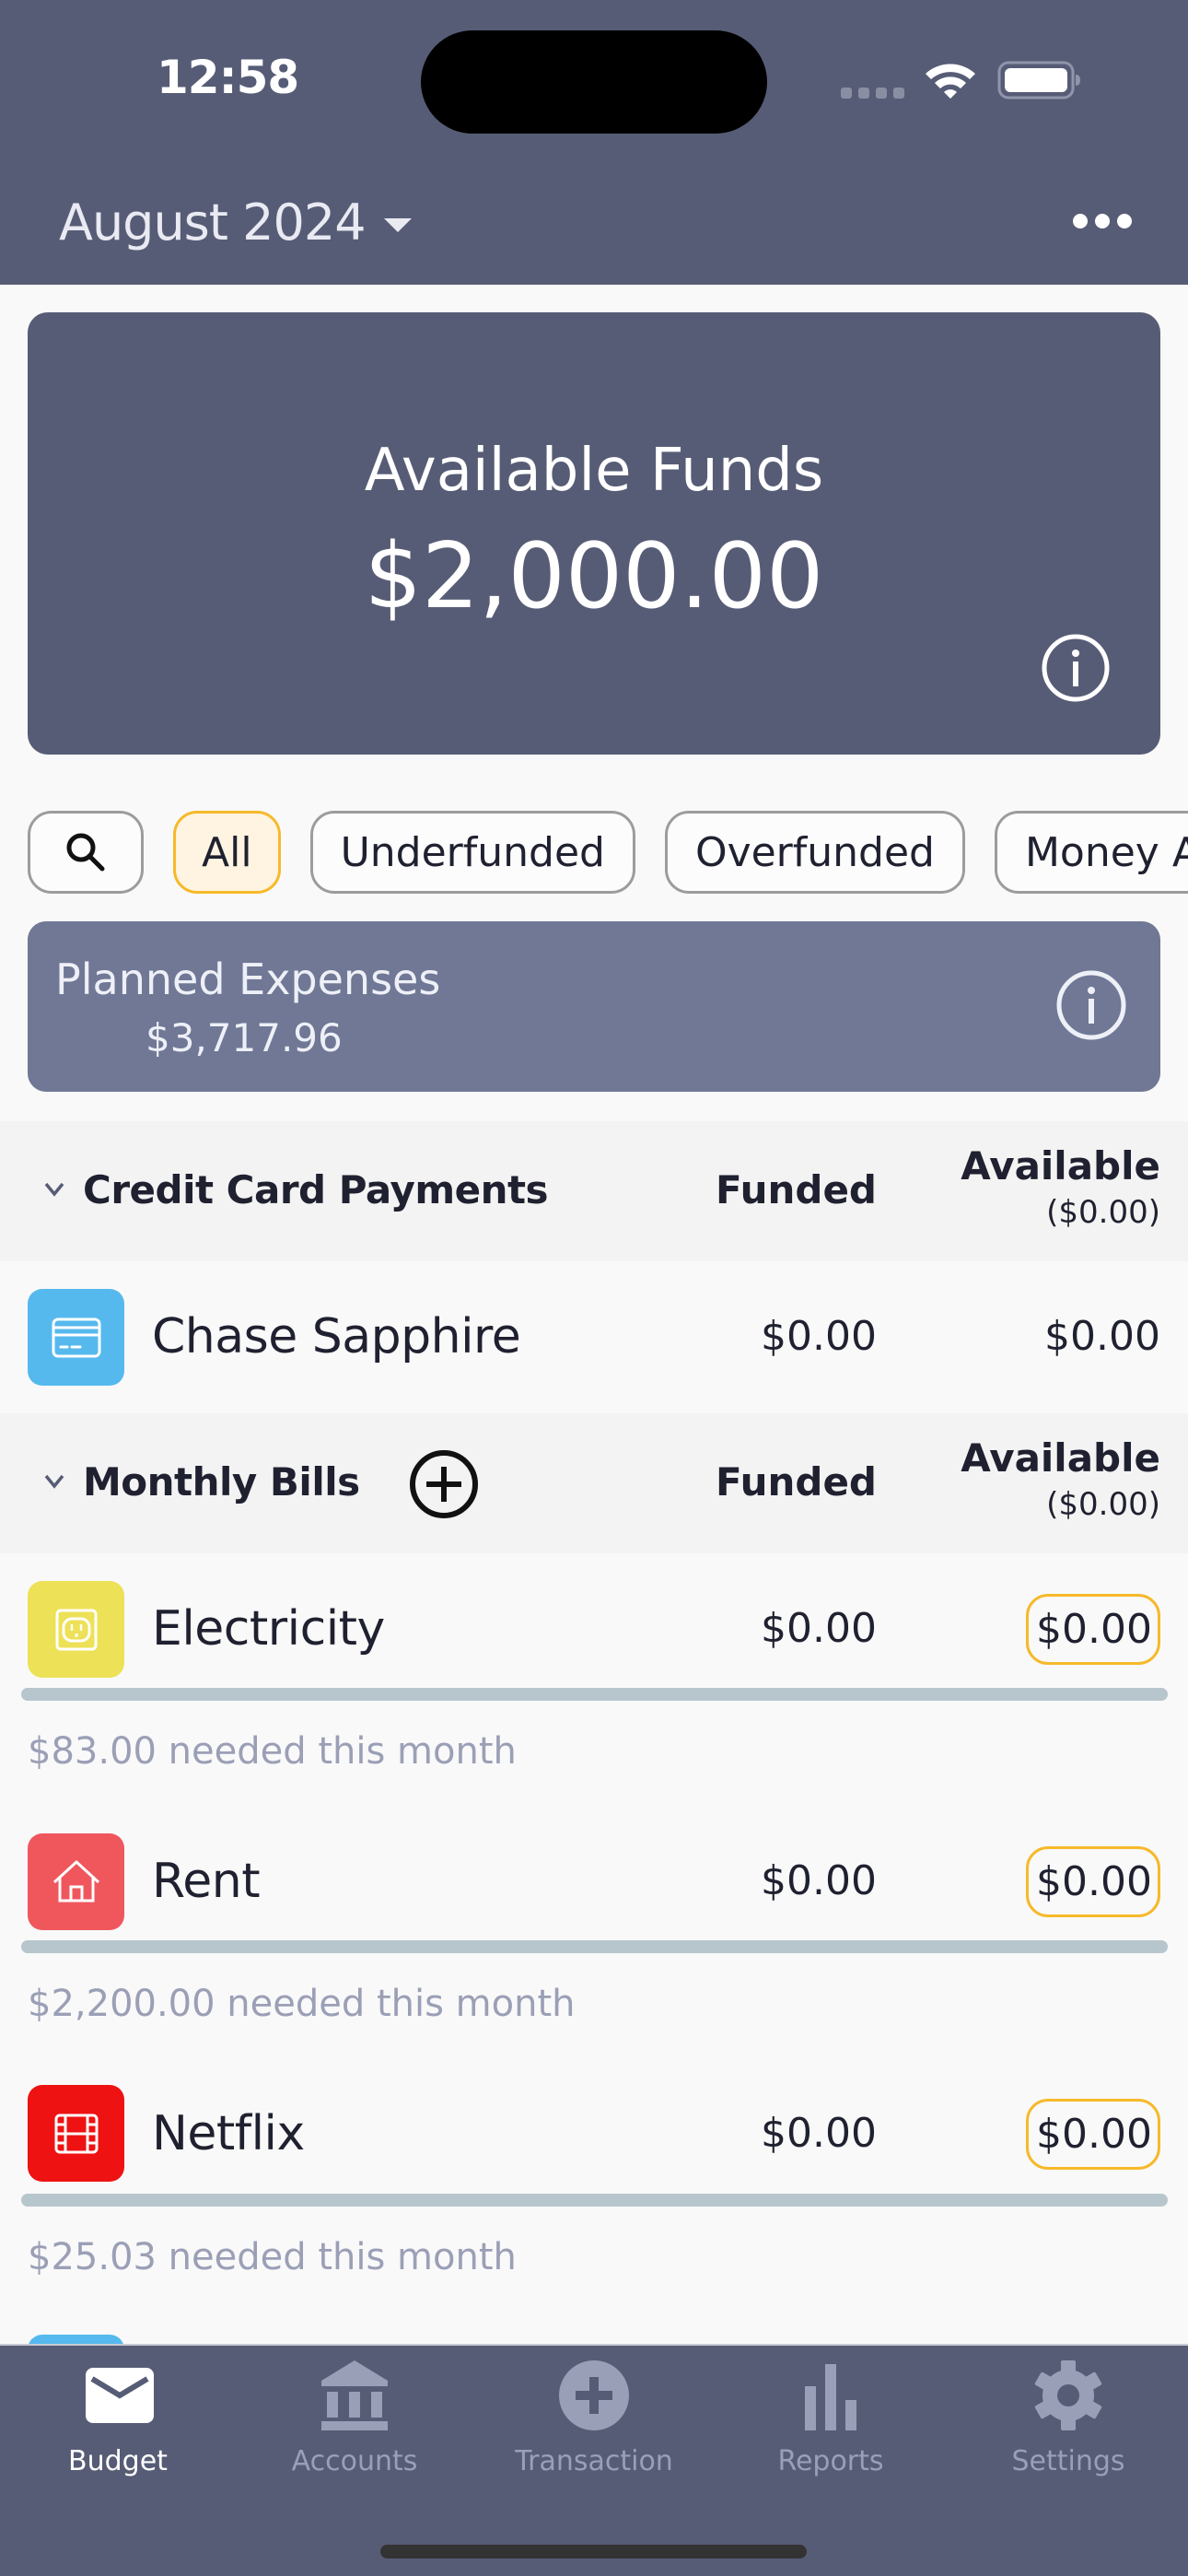 This screenshot has height=2576, width=1188. Describe the element at coordinates (213, 222) in the screenshot. I see `month-label: August 2024` at that location.